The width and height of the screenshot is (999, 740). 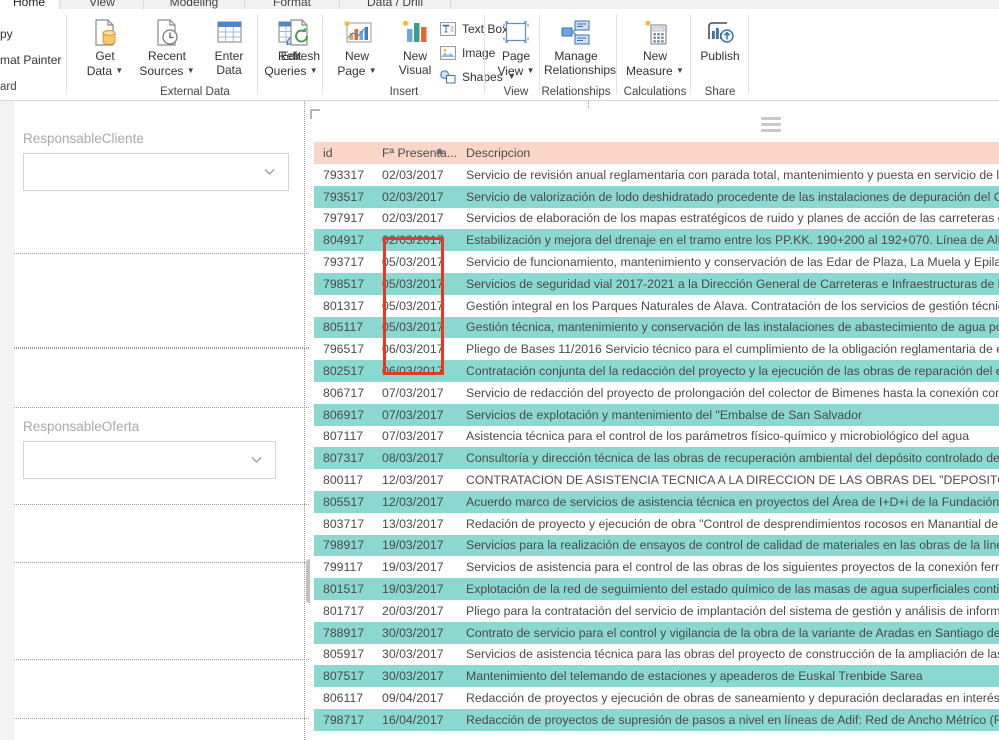 What do you see at coordinates (720, 33) in the screenshot?
I see `publish-icon` at bounding box center [720, 33].